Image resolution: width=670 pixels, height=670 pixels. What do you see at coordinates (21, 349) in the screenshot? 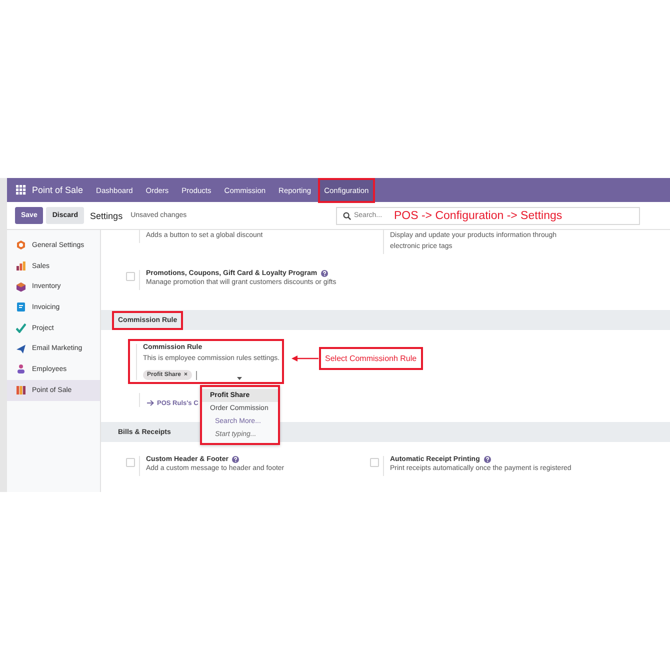
I see `paper-plane-icon` at bounding box center [21, 349].